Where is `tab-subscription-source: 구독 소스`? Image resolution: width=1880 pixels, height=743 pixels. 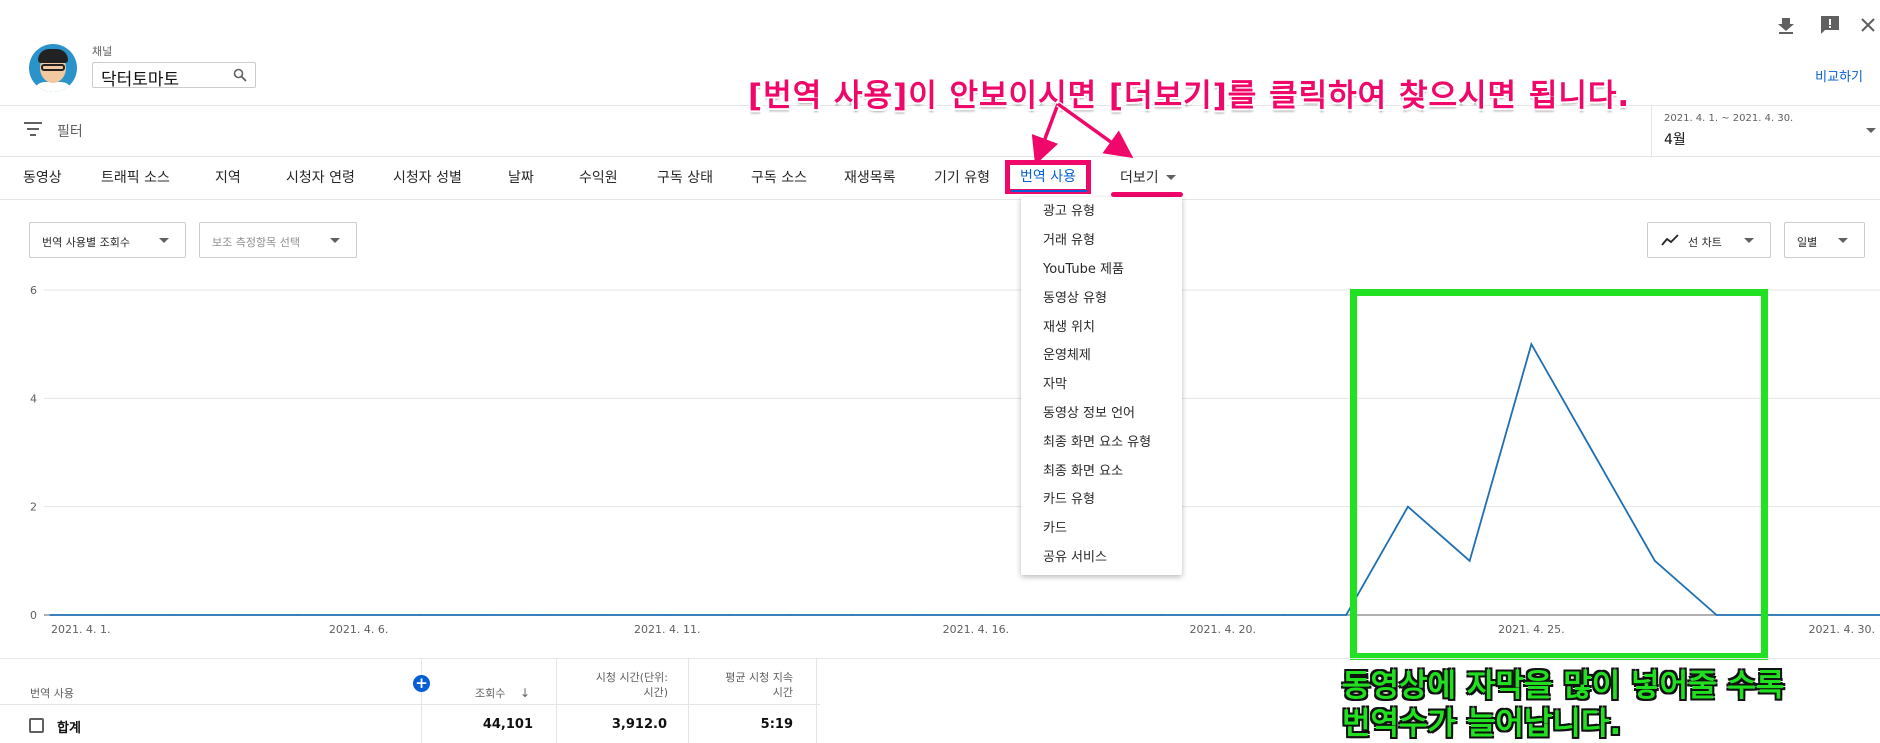
tab-subscription-source: 구독 소스 is located at coordinates (779, 177).